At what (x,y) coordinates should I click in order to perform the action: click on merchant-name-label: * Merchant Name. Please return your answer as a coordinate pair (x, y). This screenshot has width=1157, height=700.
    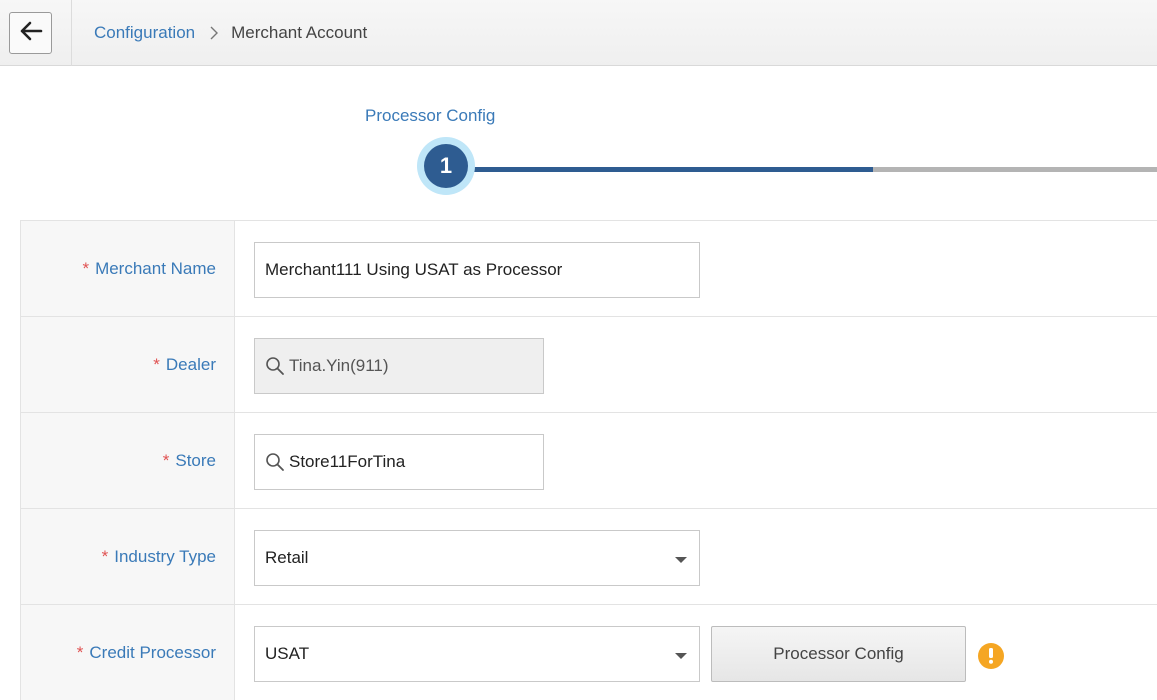
    Looking at the image, I should click on (128, 268).